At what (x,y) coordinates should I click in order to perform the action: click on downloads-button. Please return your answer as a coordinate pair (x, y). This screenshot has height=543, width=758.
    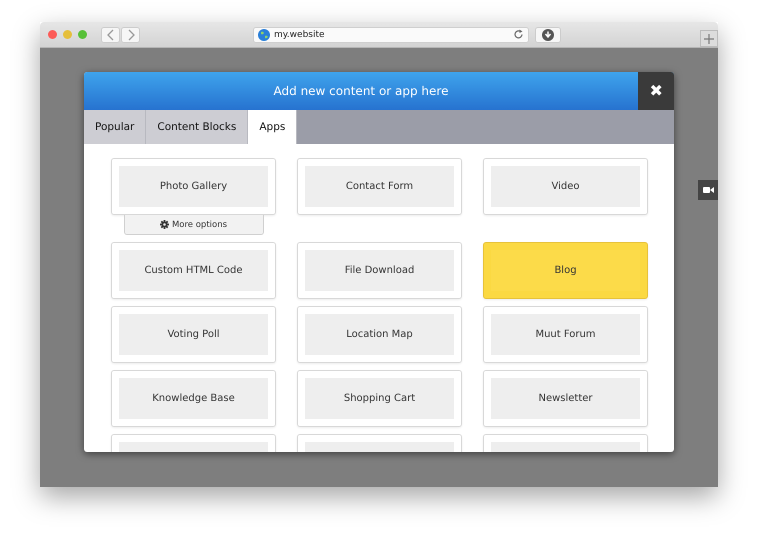
    Looking at the image, I should click on (548, 34).